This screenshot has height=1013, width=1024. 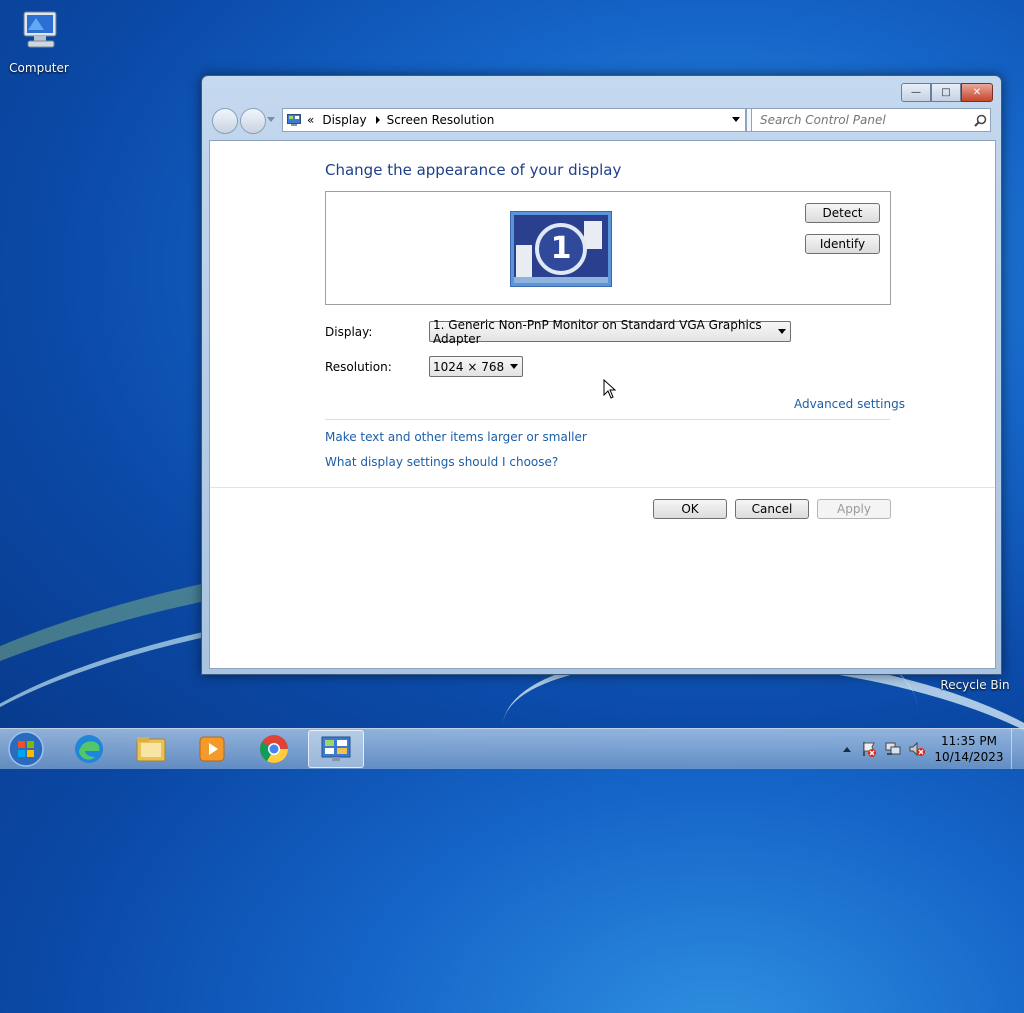 I want to click on mouse-cursor-icon, so click(x=610, y=390).